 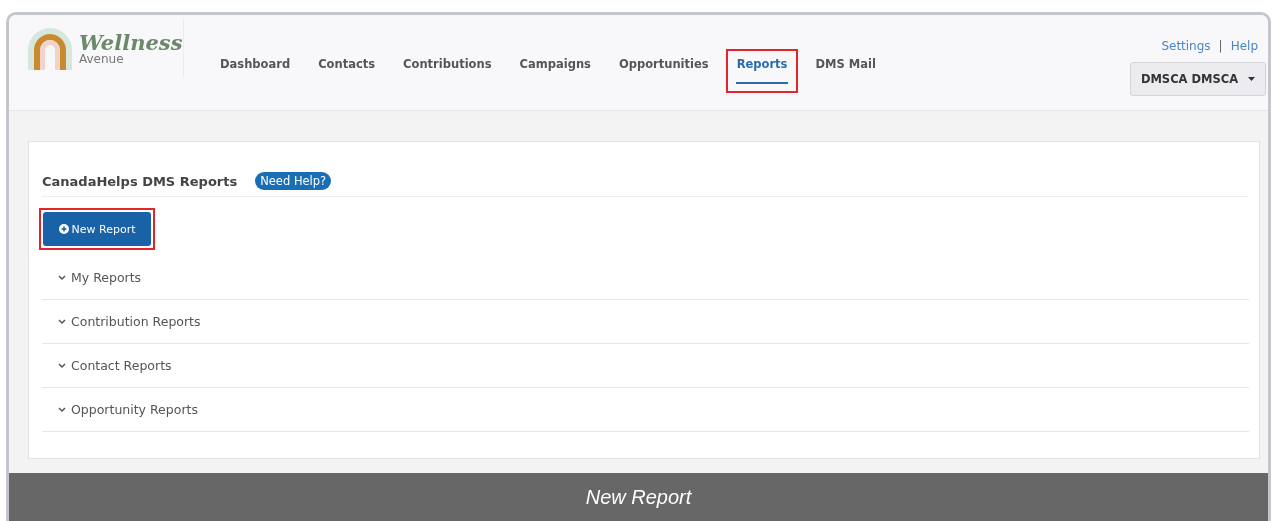 What do you see at coordinates (1252, 79) in the screenshot?
I see `caret-icon` at bounding box center [1252, 79].